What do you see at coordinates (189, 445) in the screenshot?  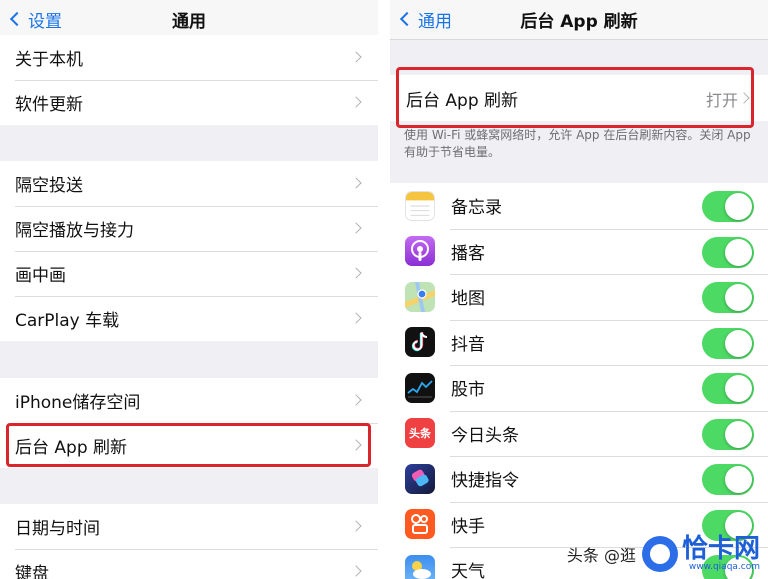 I see `settings-row-background-app-refresh: 后台 App 刷新` at bounding box center [189, 445].